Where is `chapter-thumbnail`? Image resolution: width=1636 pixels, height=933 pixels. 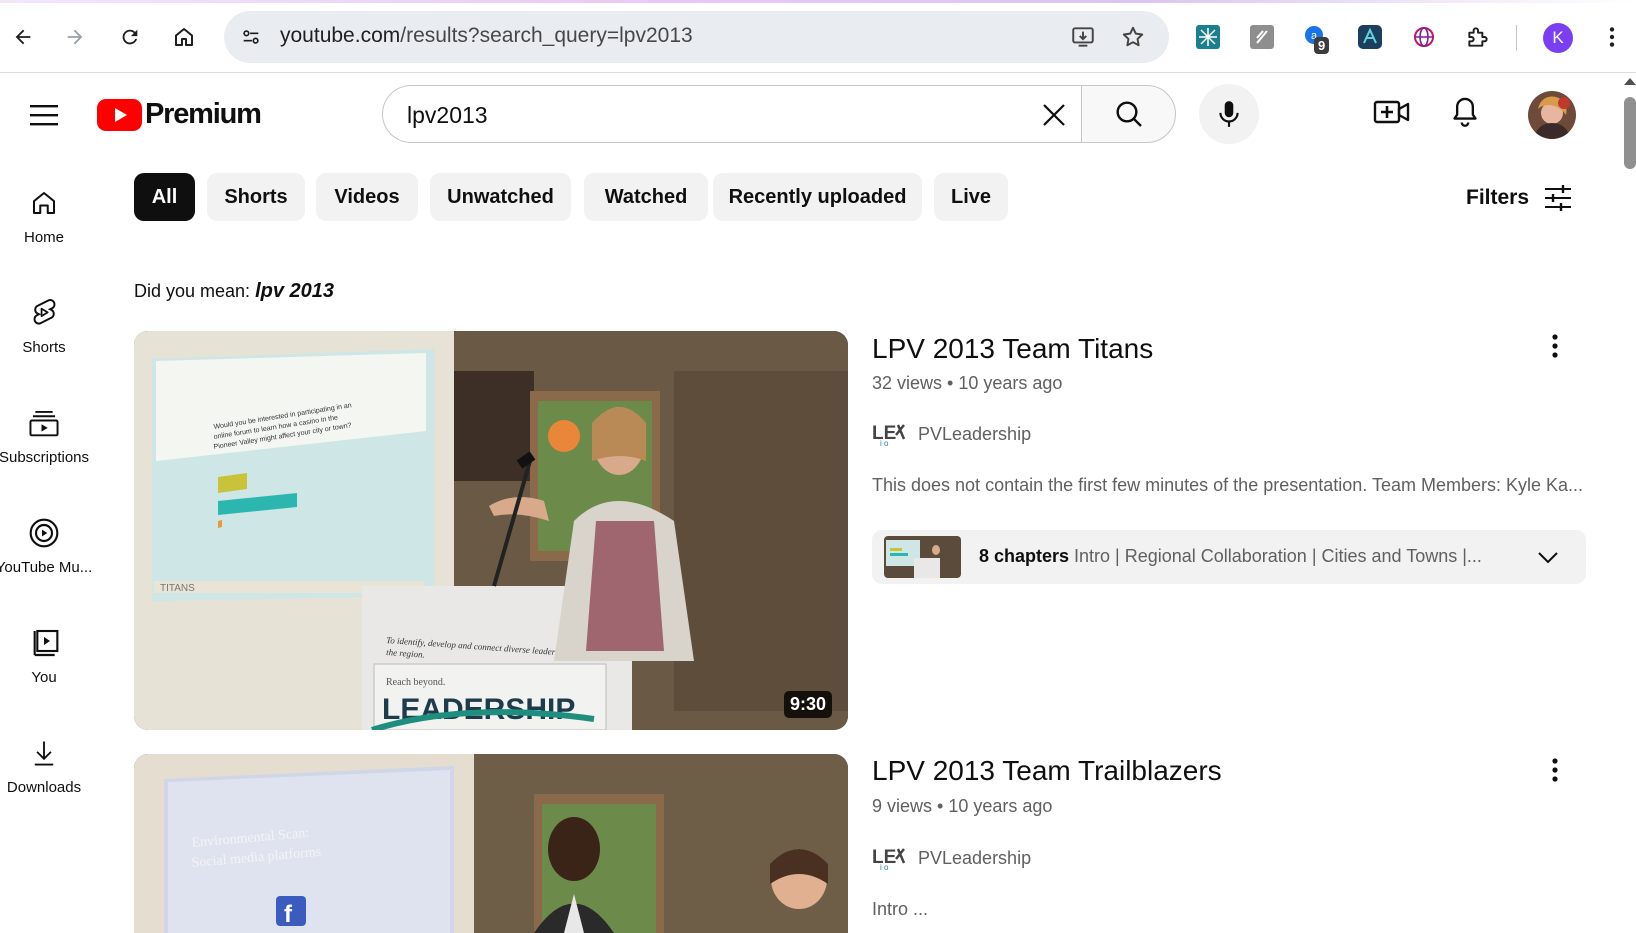
chapter-thumbnail is located at coordinates (922, 557).